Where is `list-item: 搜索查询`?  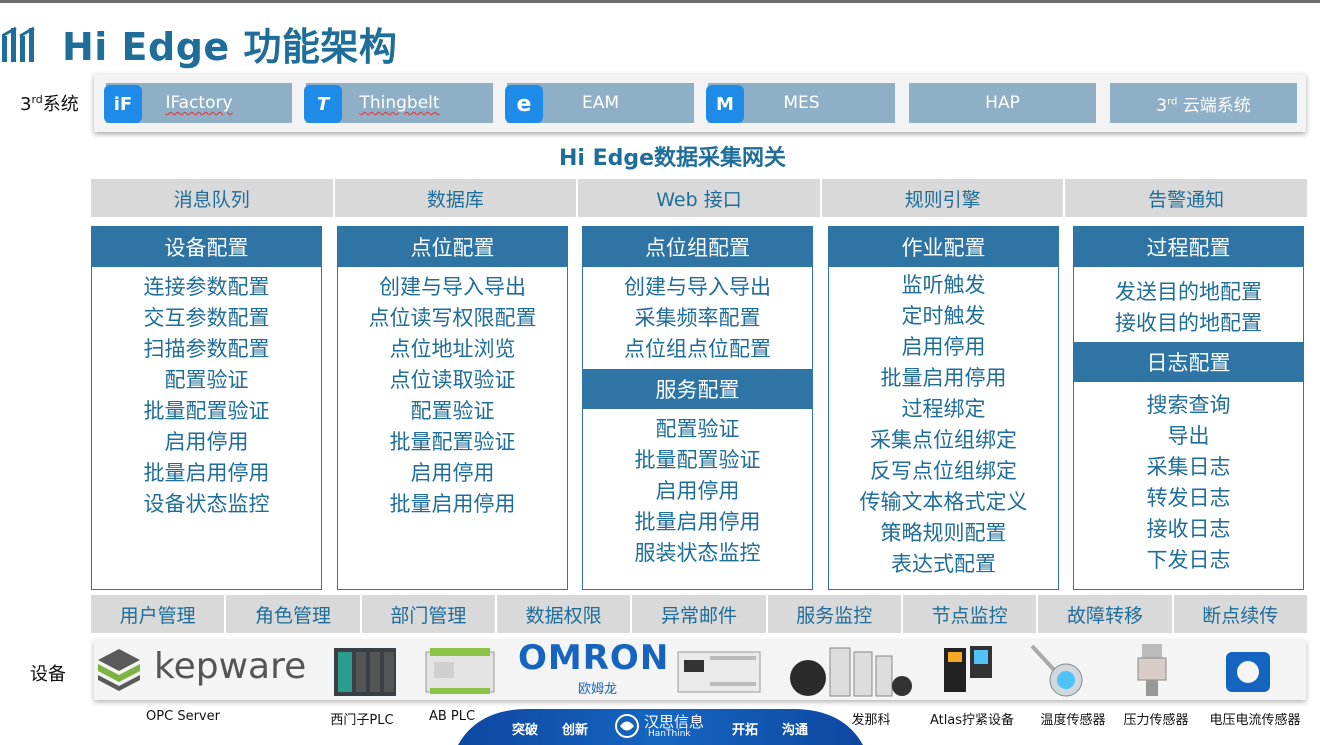
list-item: 搜索查询 is located at coordinates (1188, 405).